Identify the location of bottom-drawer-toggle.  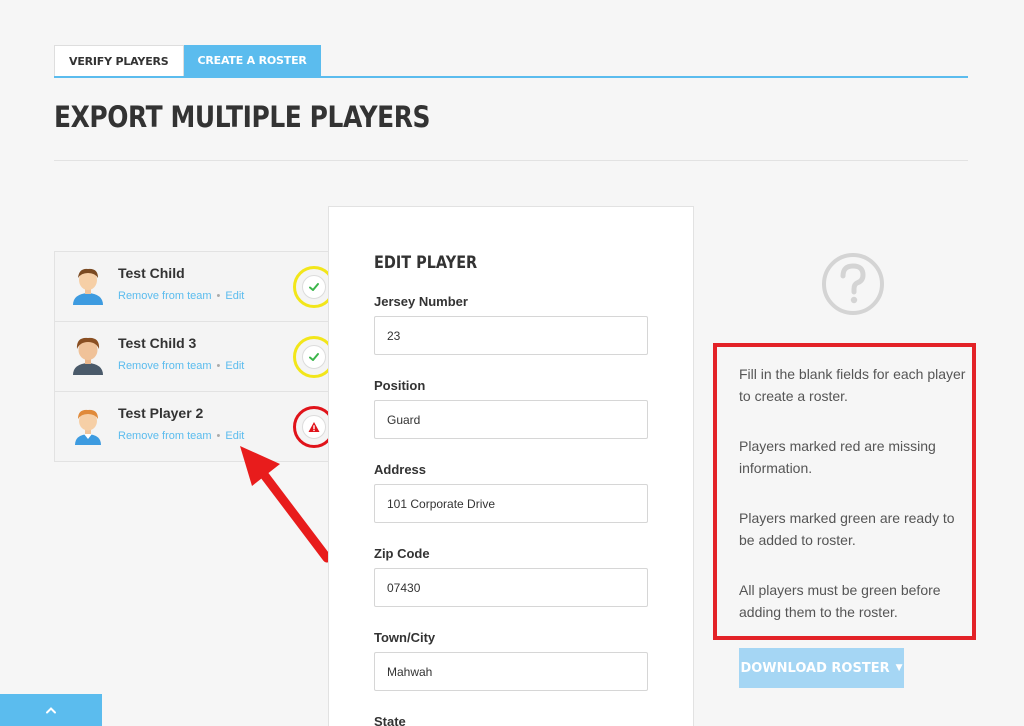
(51, 710).